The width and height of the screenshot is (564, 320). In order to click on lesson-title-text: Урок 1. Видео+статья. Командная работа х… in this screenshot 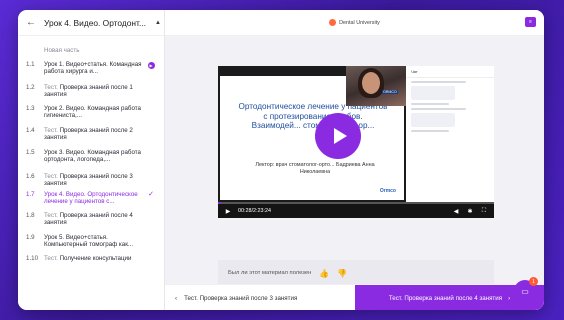, I will do `click(93, 68)`.